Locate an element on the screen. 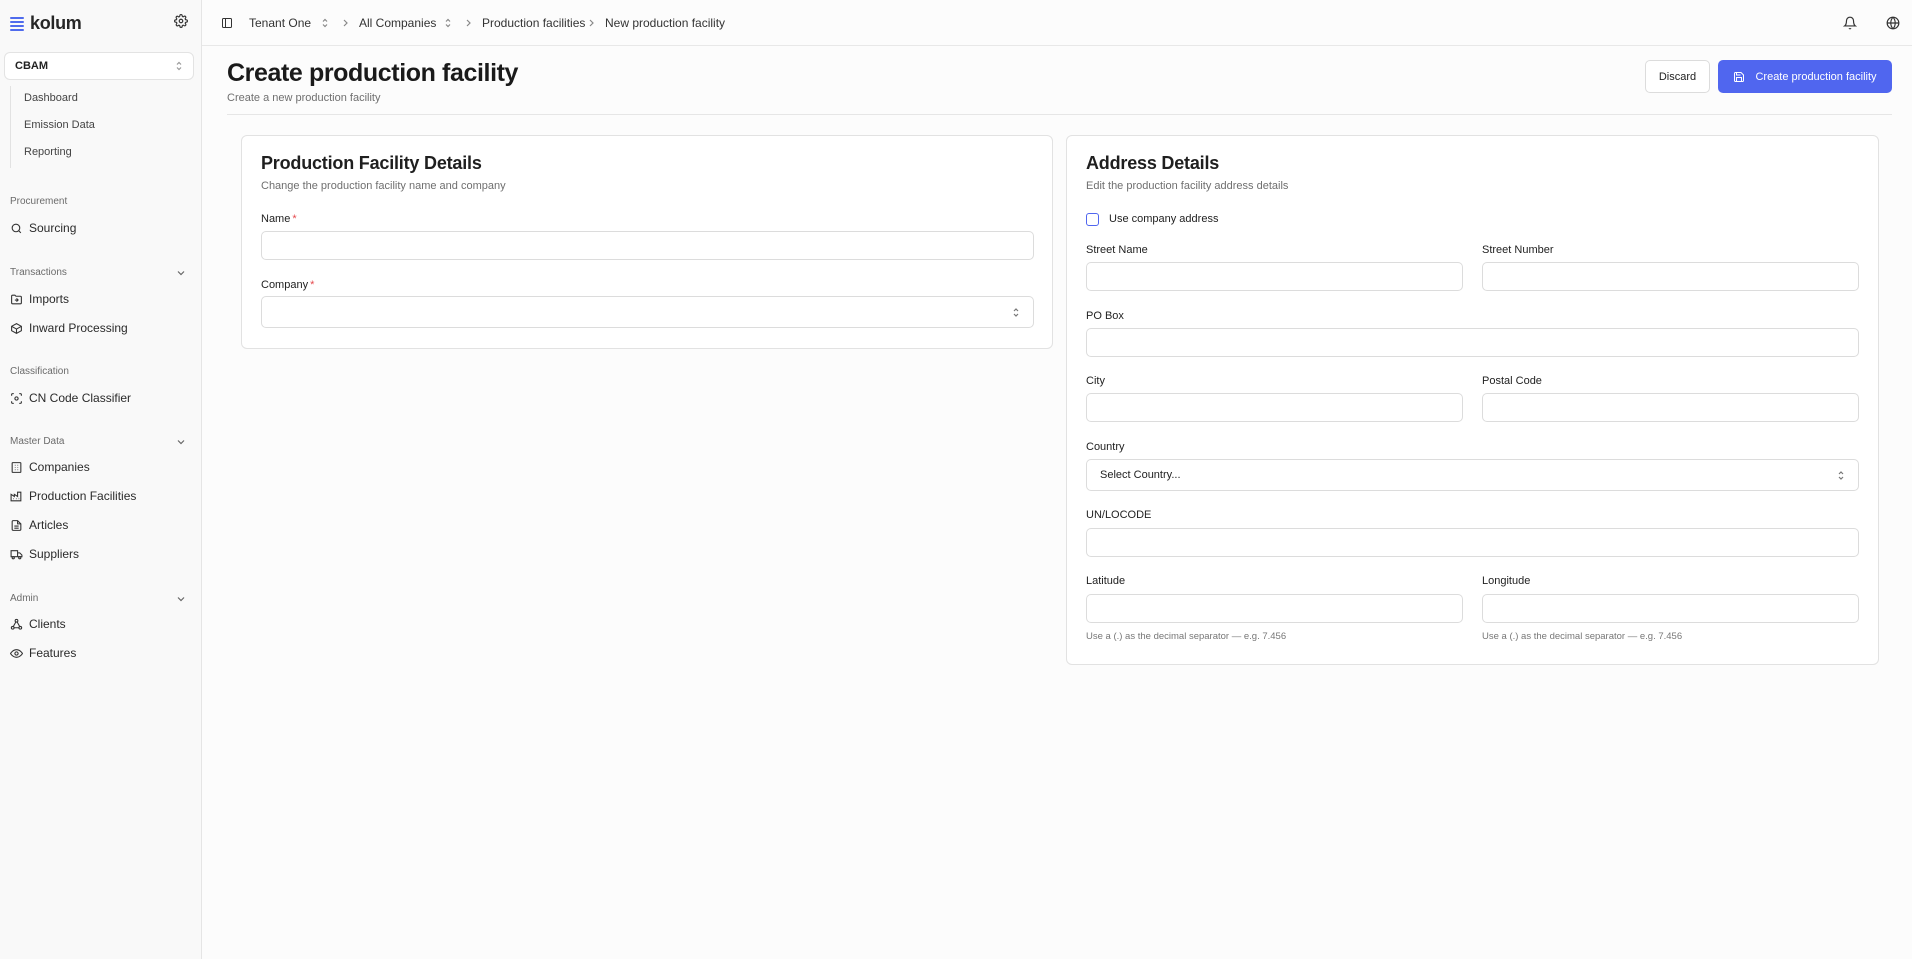 Image resolution: width=1912 pixels, height=959 pixels. section-title-classification: Classification is located at coordinates (39, 371).